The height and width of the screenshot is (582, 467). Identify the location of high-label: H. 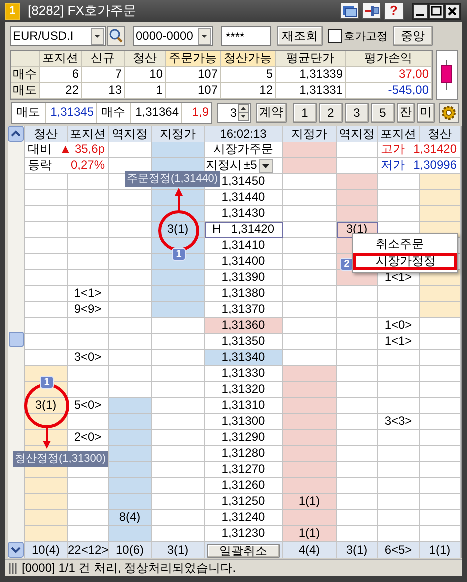
(217, 229).